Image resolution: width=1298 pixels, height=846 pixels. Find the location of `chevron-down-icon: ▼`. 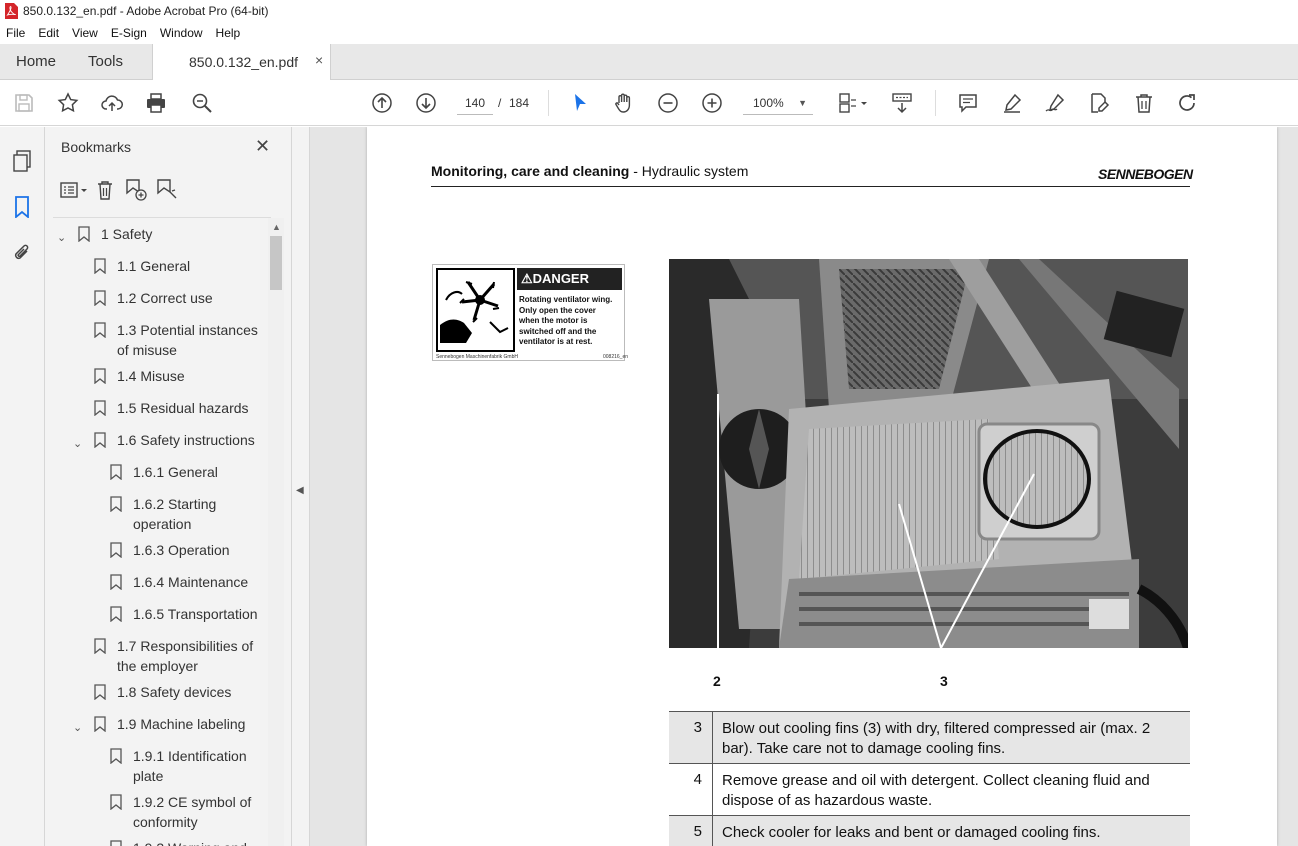

chevron-down-icon: ▼ is located at coordinates (802, 103).